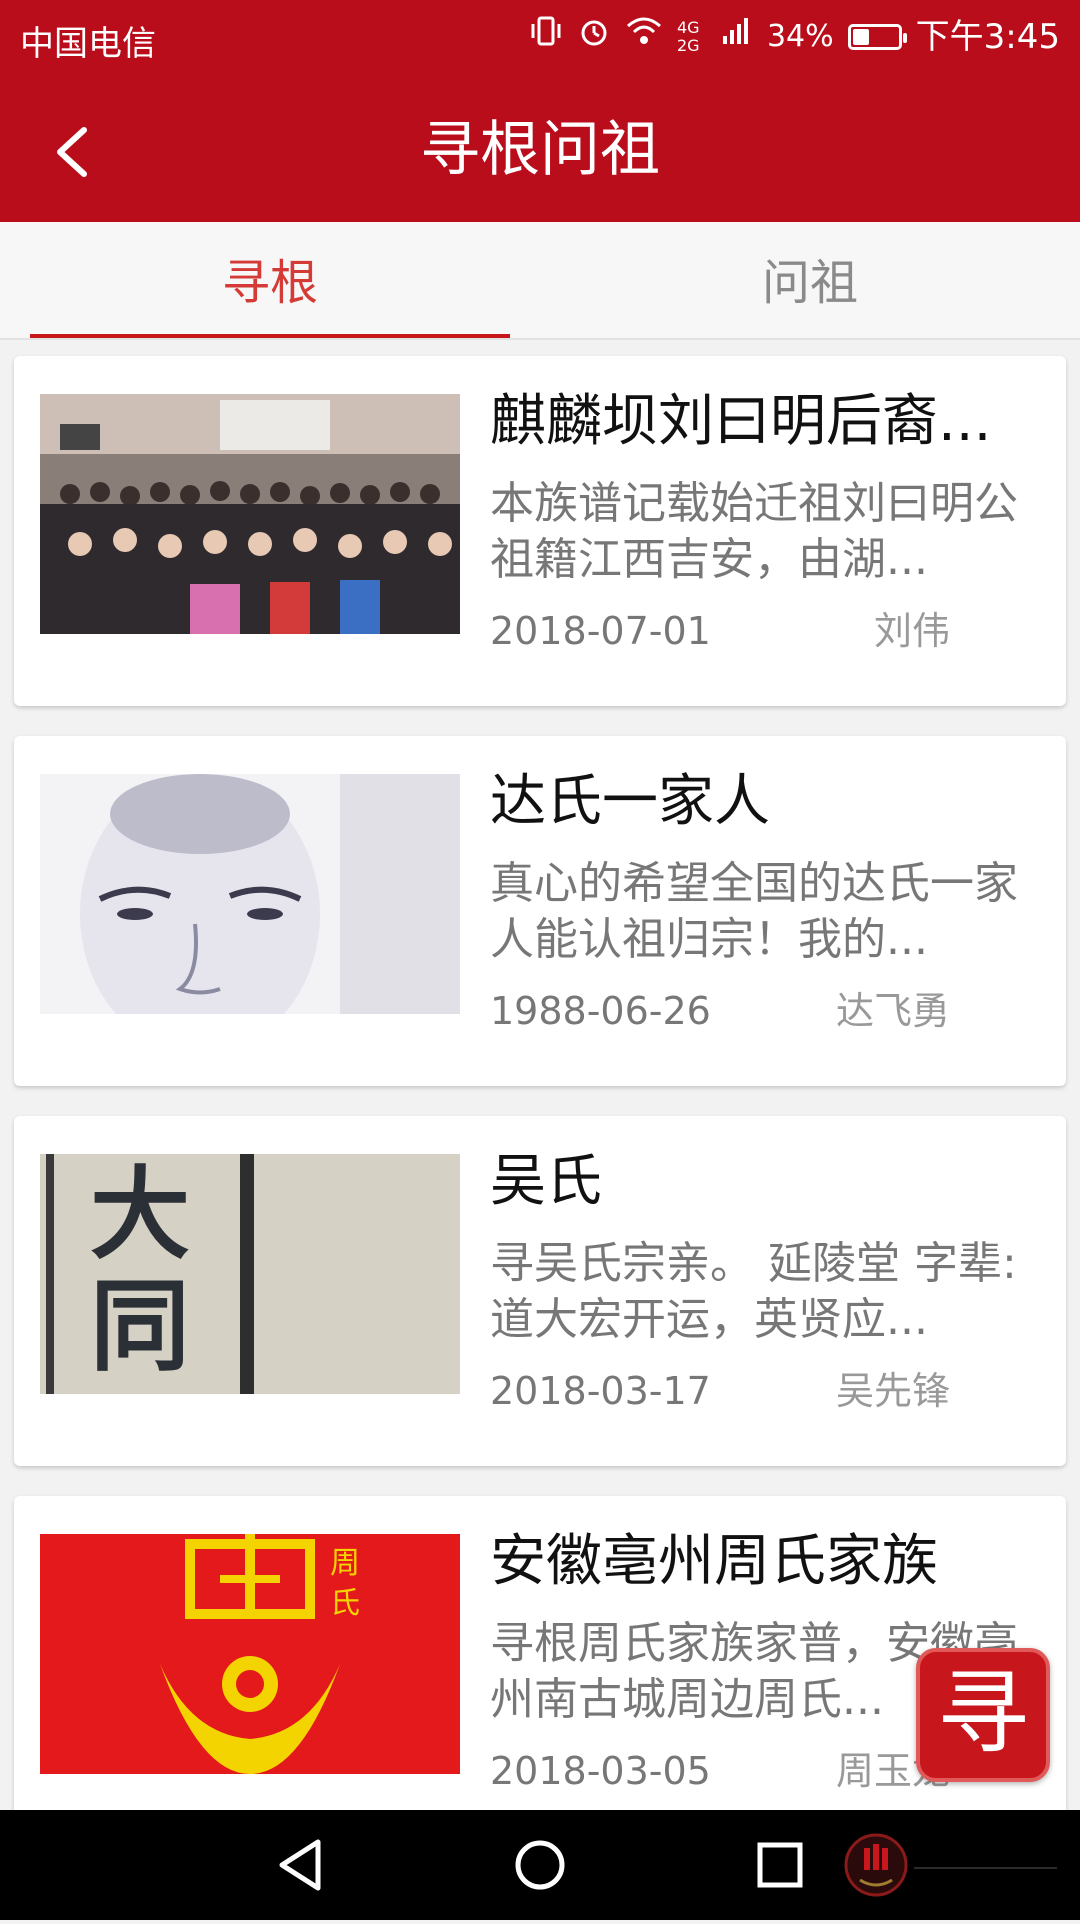 This screenshot has width=1080, height=1924. I want to click on search-root-fab-button: 寻, so click(983, 1715).